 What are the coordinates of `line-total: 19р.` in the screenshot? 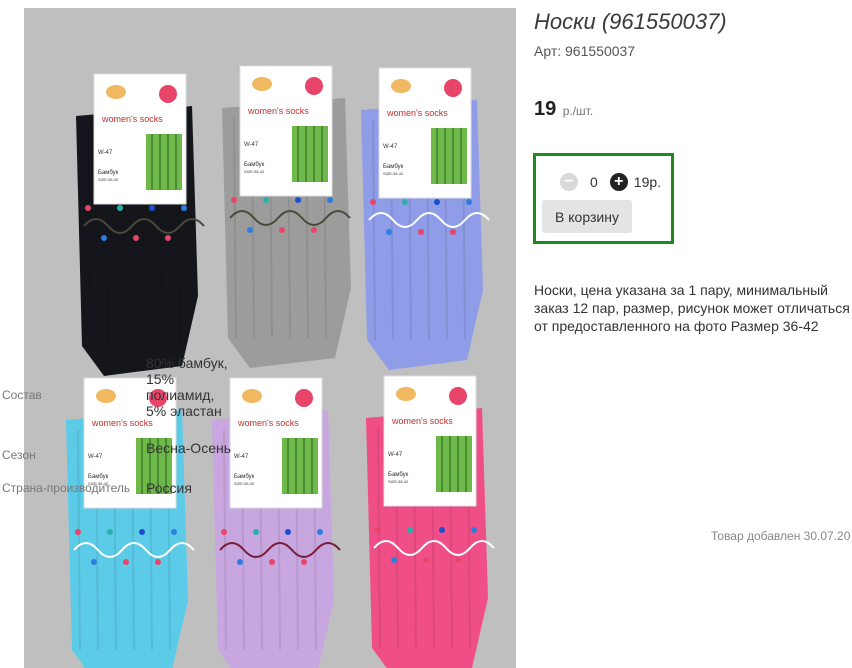 It's located at (647, 182).